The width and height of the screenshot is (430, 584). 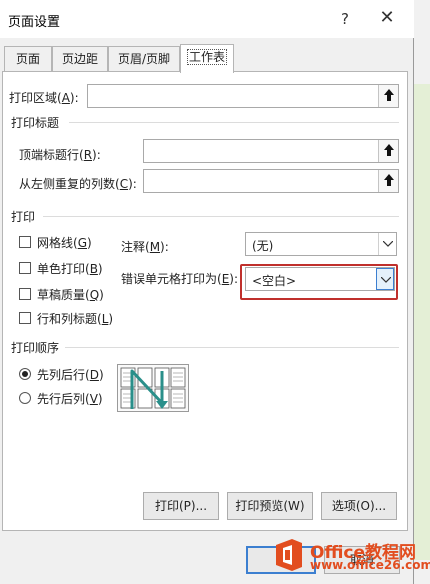 What do you see at coordinates (35, 123) in the screenshot?
I see `print-titles-heading: 打印标题` at bounding box center [35, 123].